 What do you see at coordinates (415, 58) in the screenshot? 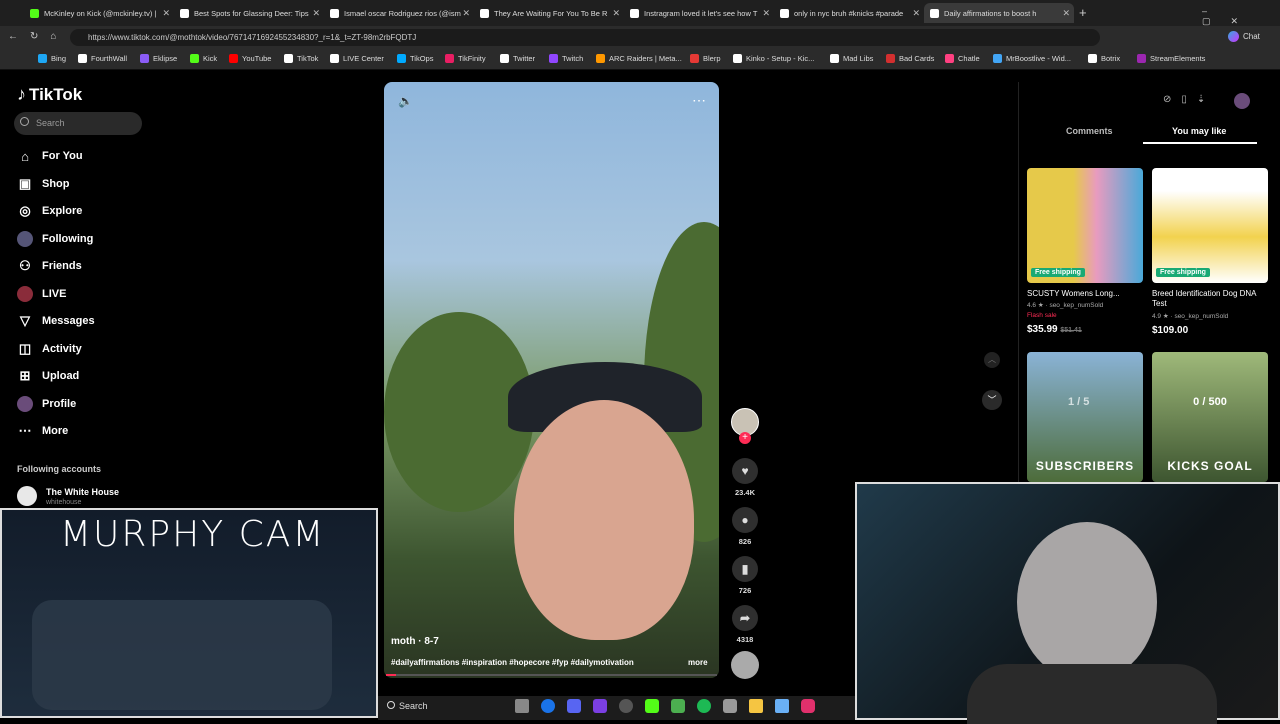
I see `bookmark-item: TikOps` at bounding box center [415, 58].